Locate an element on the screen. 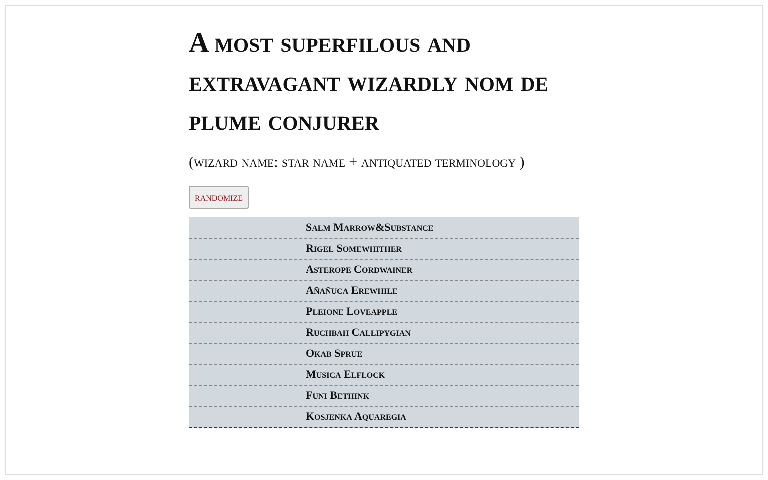 This screenshot has height=480, width=768. wizard-name: Salm Marrow&Substance is located at coordinates (370, 228).